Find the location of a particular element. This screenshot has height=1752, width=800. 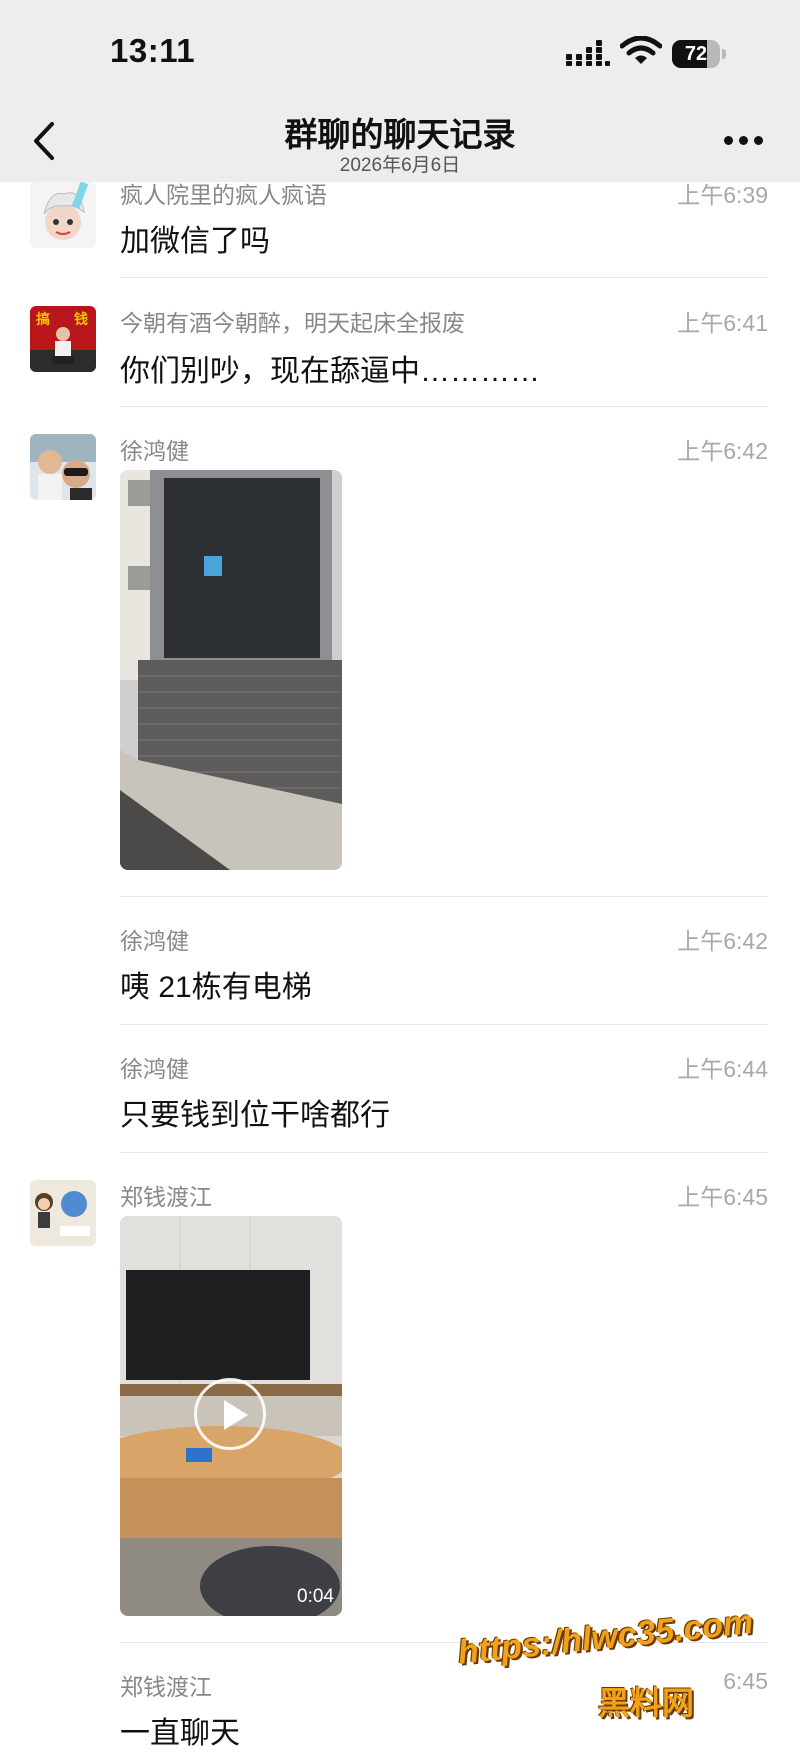

message-time: 上午6:41 is located at coordinates (722, 323).